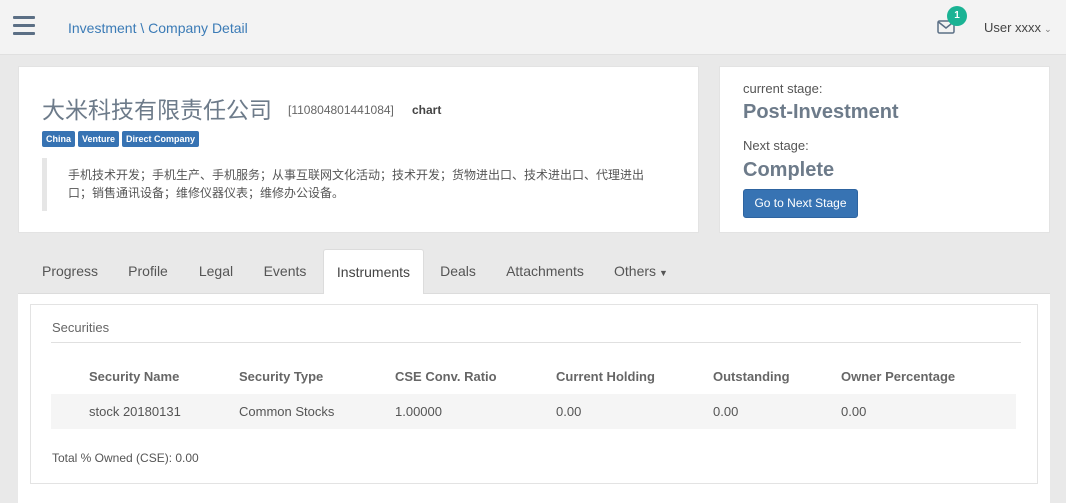 This screenshot has width=1066, height=503. I want to click on go-to-next-stage-button: Go to Next Stage, so click(800, 203).